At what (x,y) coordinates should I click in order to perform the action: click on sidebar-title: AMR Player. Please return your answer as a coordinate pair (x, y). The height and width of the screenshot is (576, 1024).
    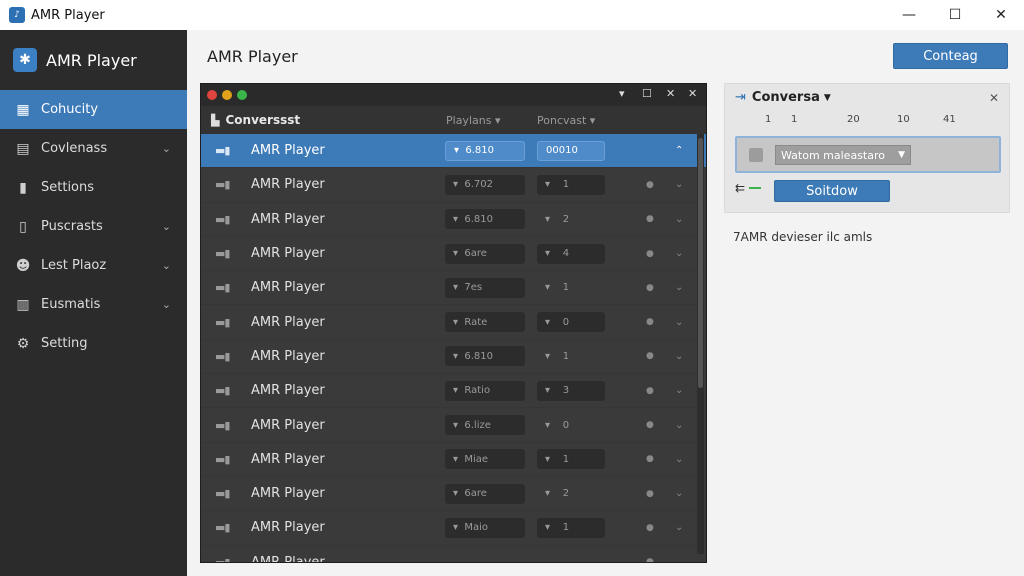
    Looking at the image, I should click on (91, 60).